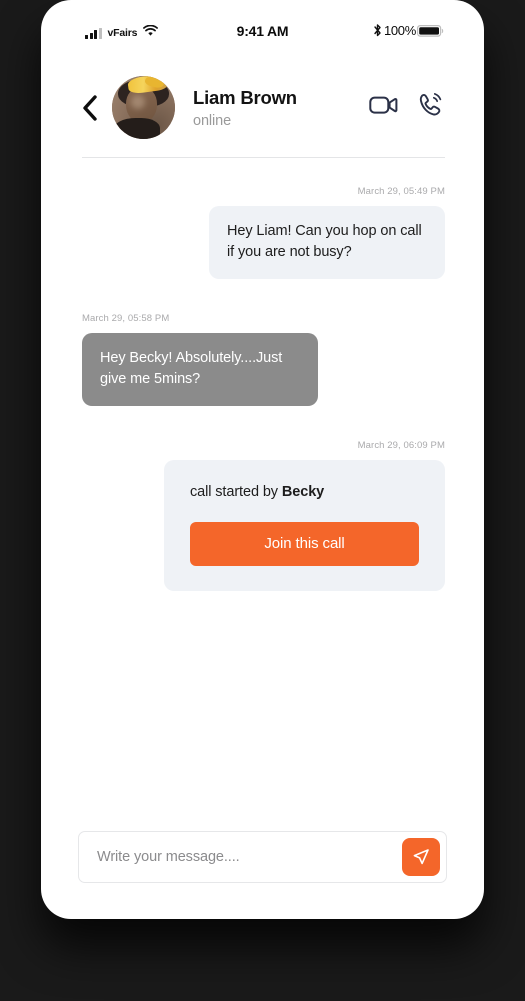  I want to click on battery-percent-label: 100%, so click(399, 30).